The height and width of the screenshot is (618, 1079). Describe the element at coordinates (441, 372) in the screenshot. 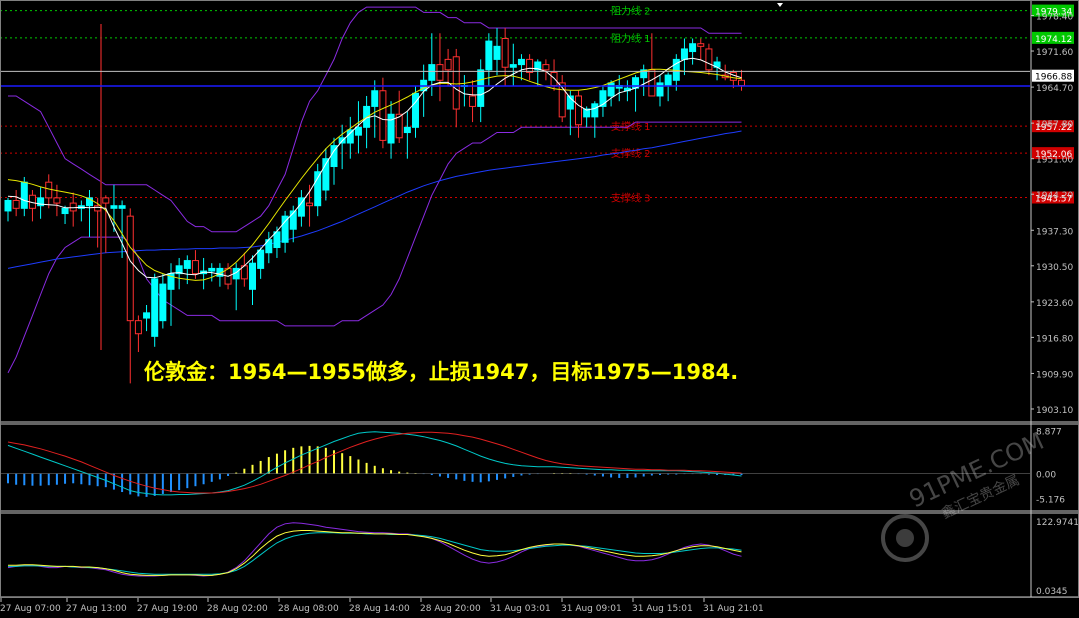

I see `trade-annotation: 伦敦金：1954—1955做多，止损1947，目标1975—1984.` at that location.